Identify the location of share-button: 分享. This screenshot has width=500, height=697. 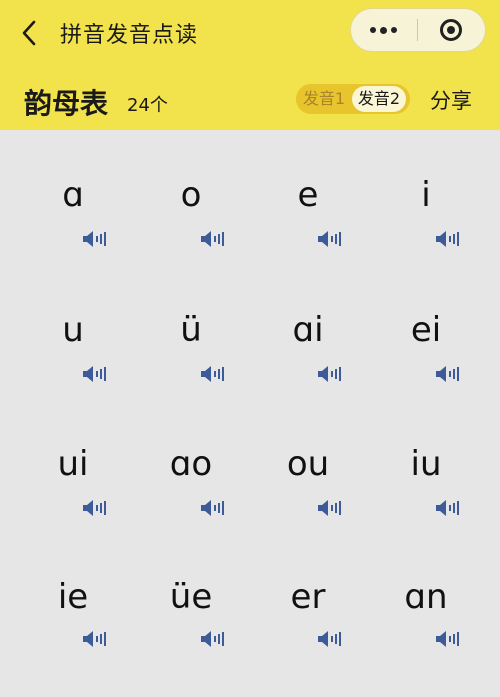
(451, 100).